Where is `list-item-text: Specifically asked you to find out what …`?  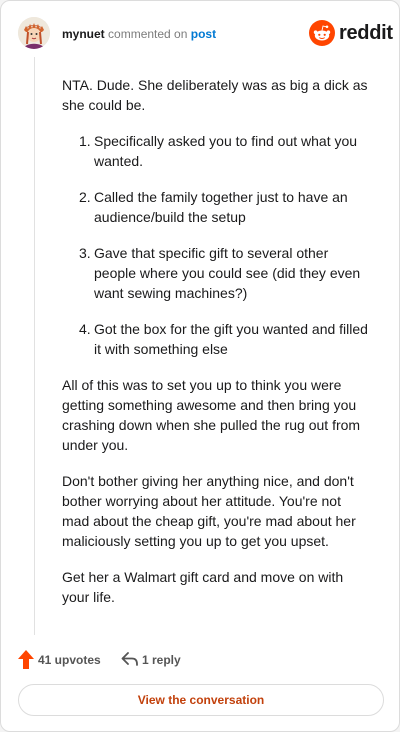
list-item-text: Specifically asked you to find out what … is located at coordinates (226, 151).